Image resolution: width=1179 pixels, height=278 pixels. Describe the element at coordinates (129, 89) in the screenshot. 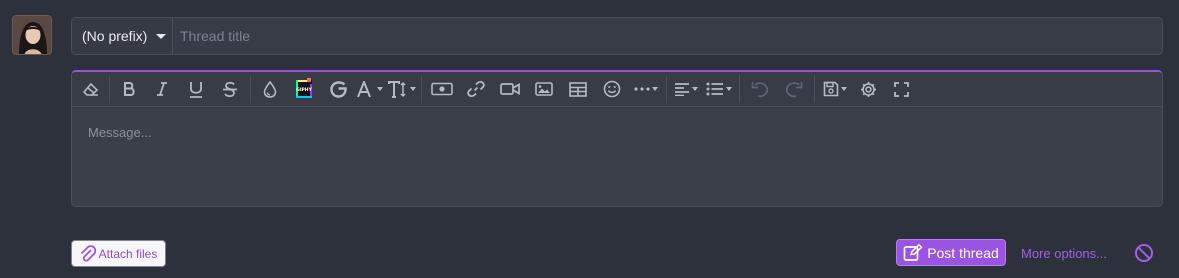

I see `bold-icon` at that location.